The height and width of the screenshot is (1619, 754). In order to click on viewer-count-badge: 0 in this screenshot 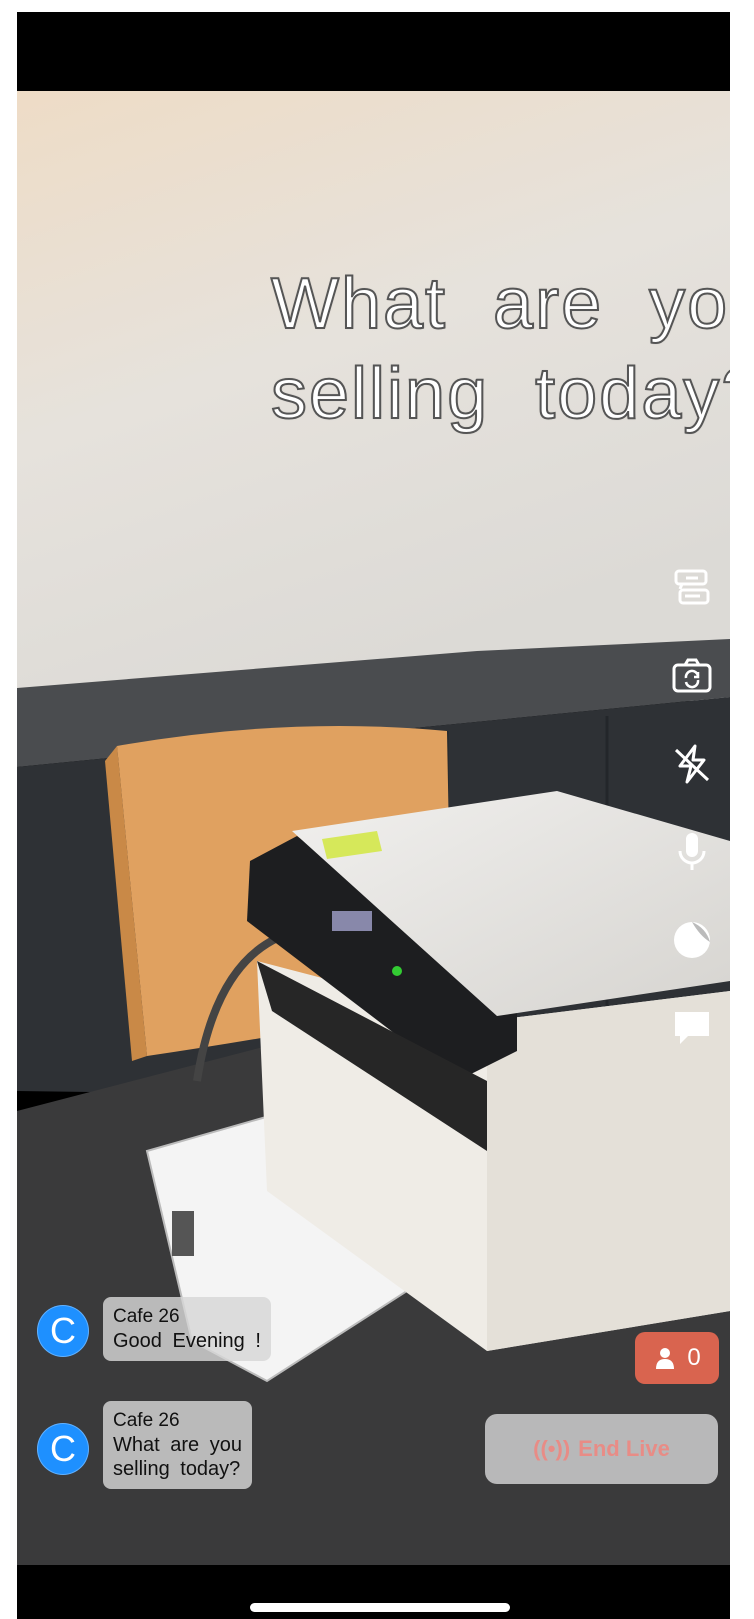, I will do `click(677, 1358)`.